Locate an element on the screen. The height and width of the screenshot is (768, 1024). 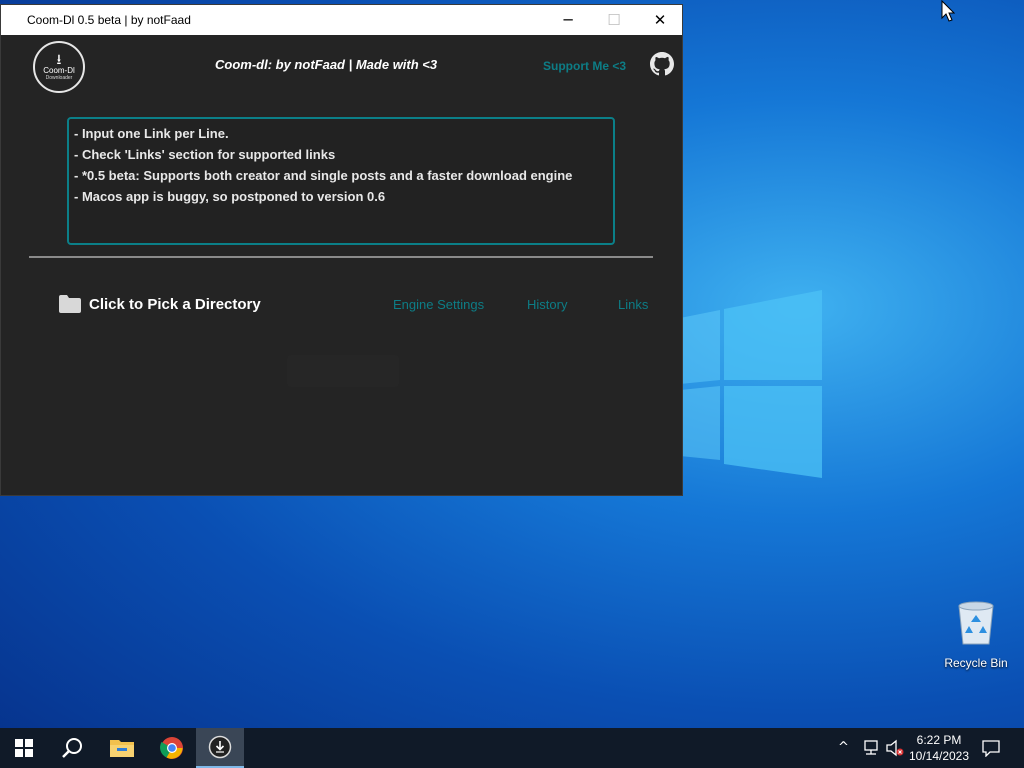
engine-settings-link: Engine Settings is located at coordinates (438, 304).